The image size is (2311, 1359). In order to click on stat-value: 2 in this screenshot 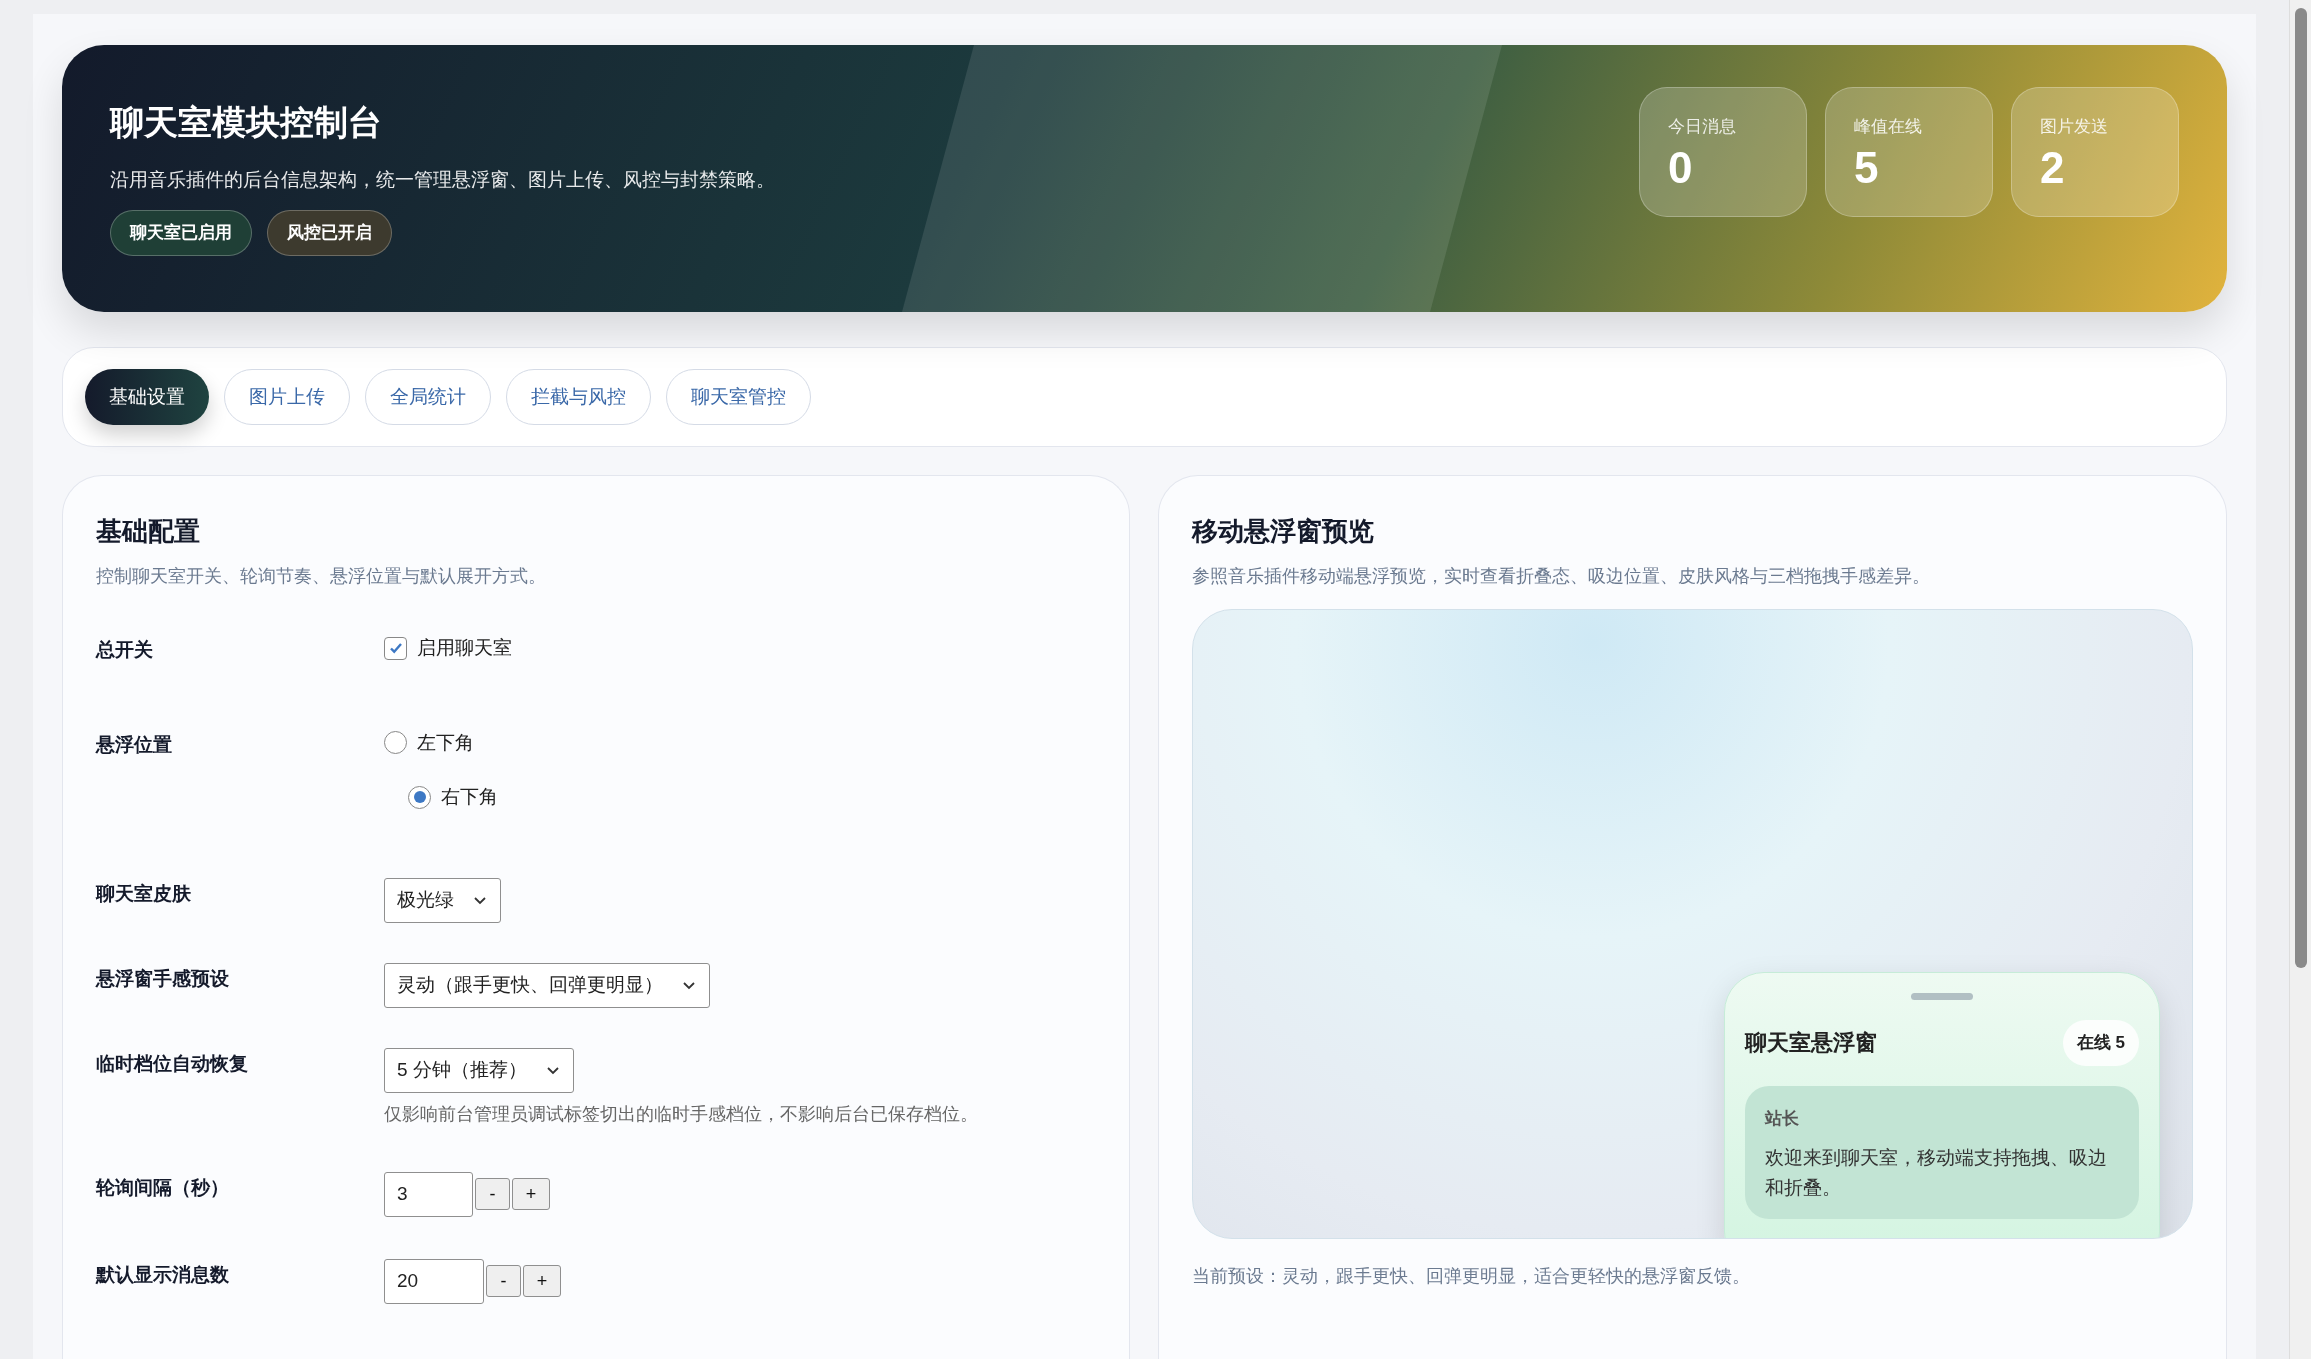, I will do `click(2053, 167)`.